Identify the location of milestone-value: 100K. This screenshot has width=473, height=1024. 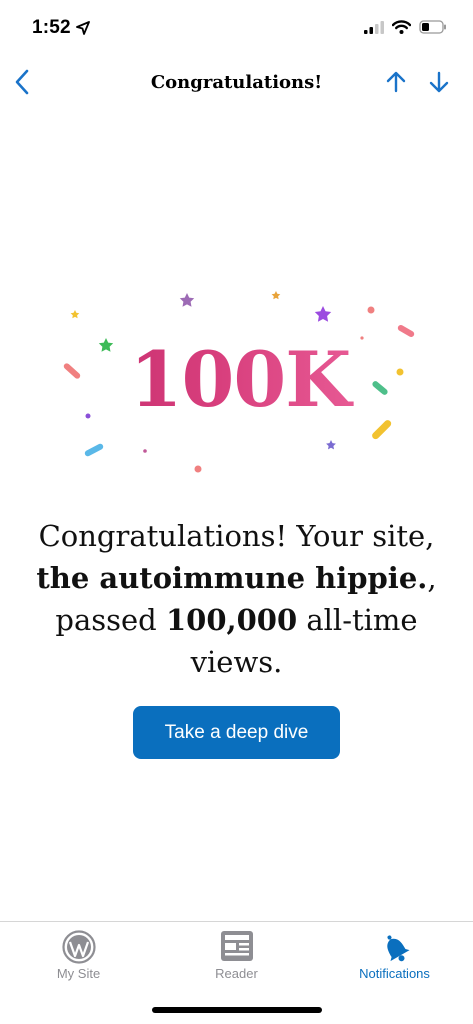
(240, 380).